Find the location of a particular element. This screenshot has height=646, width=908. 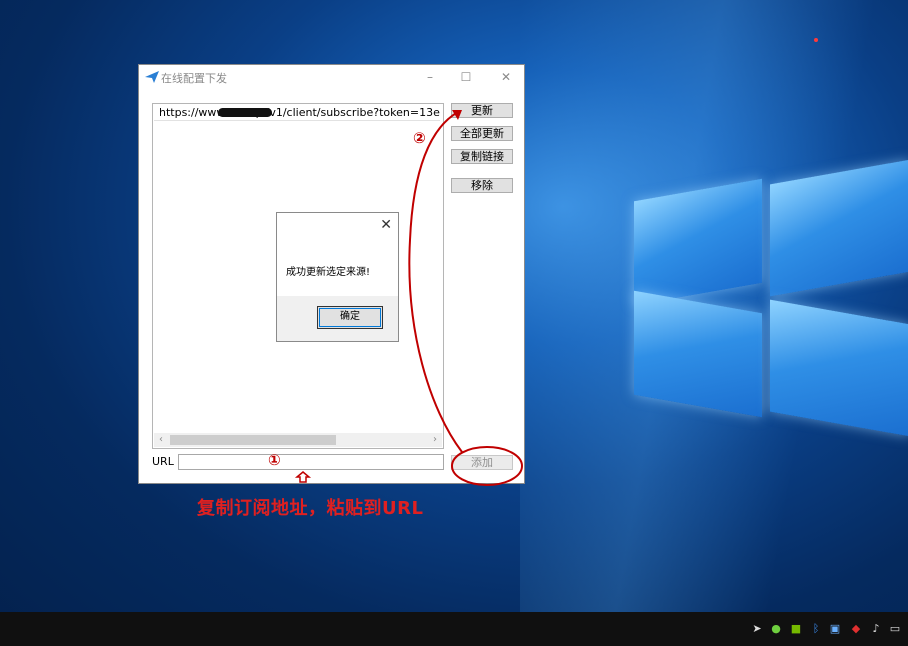

nvidia-icon: ■ is located at coordinates (796, 629).